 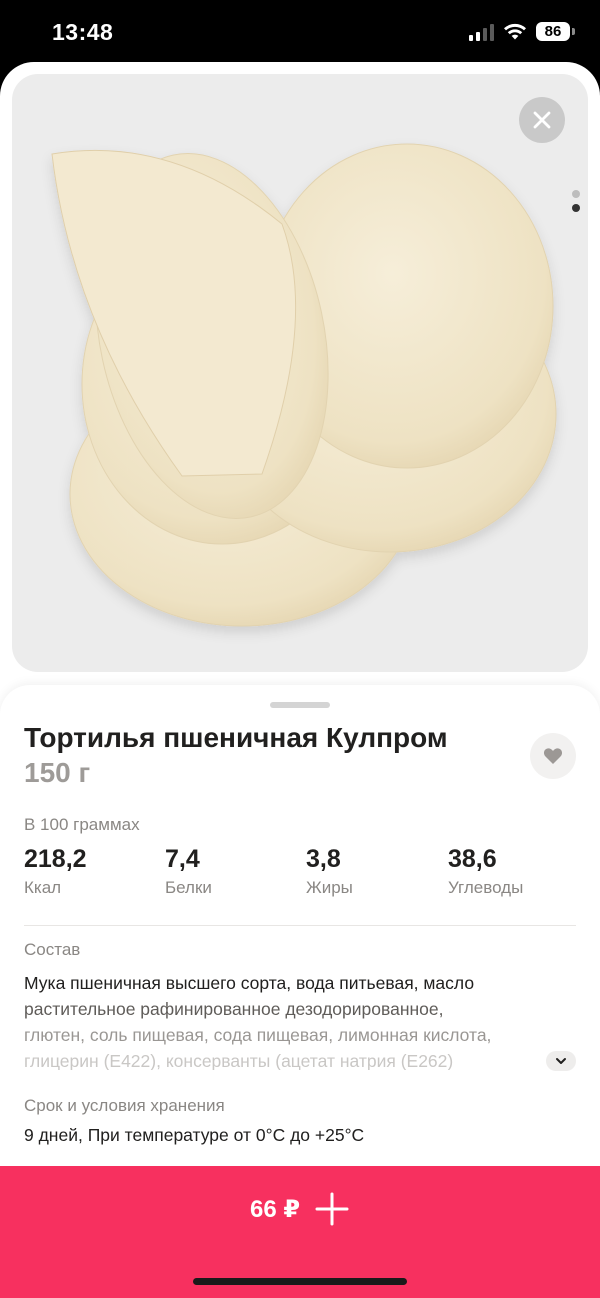 I want to click on per-100g-label: В 100 граммах, so click(x=82, y=824).